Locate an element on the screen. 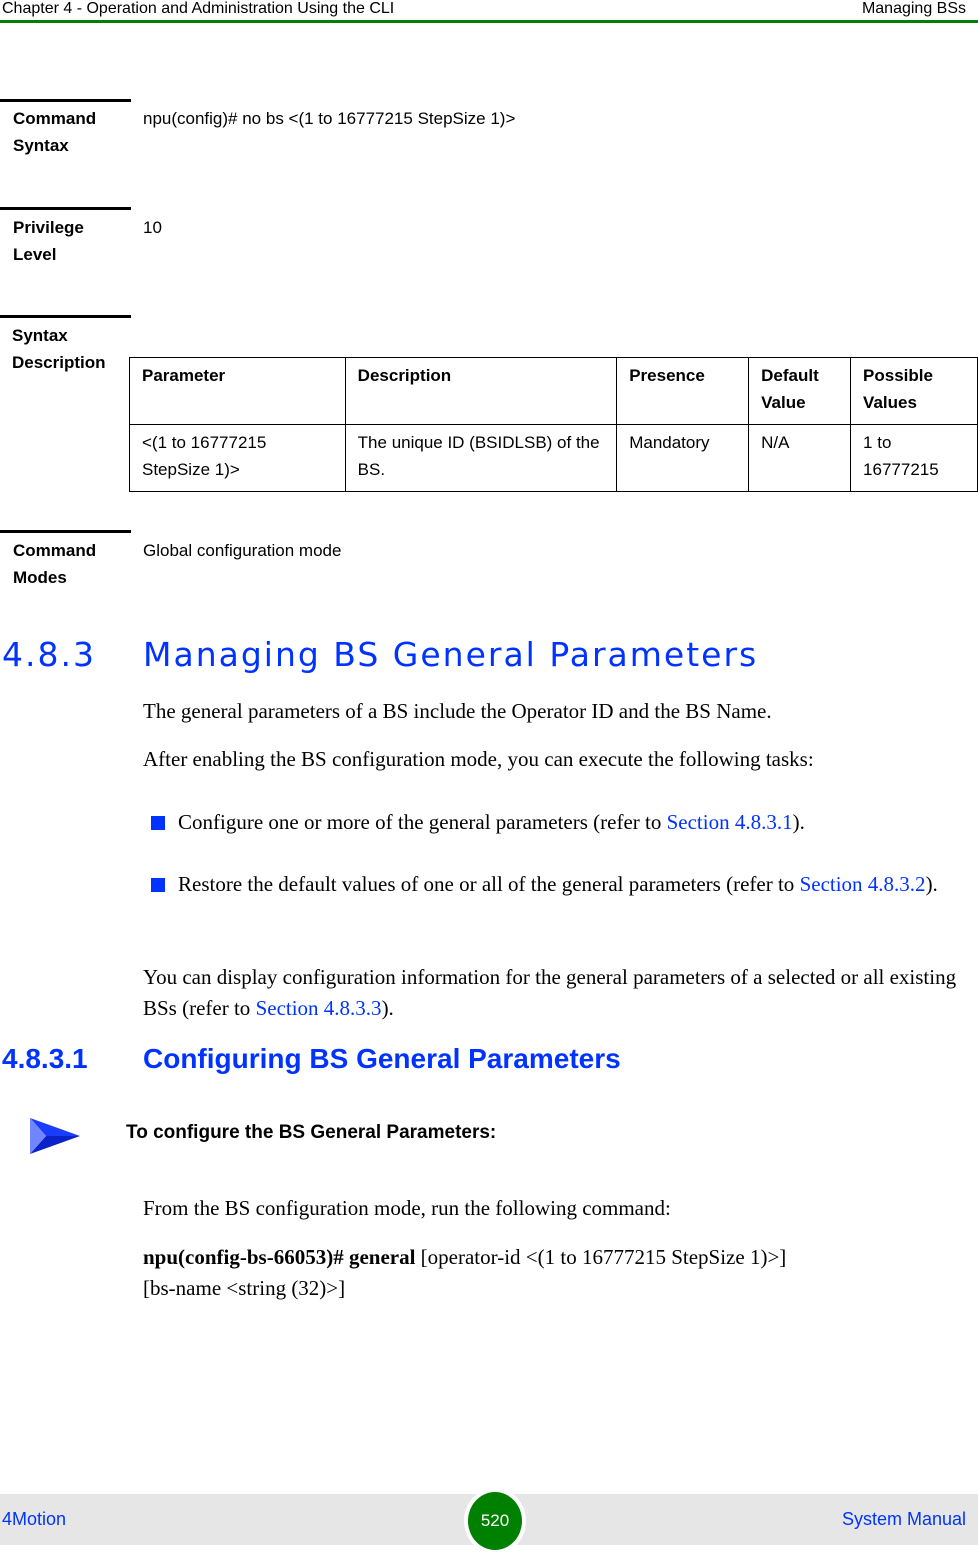 This screenshot has width=978, height=1554. column-header: Presence is located at coordinates (683, 391).